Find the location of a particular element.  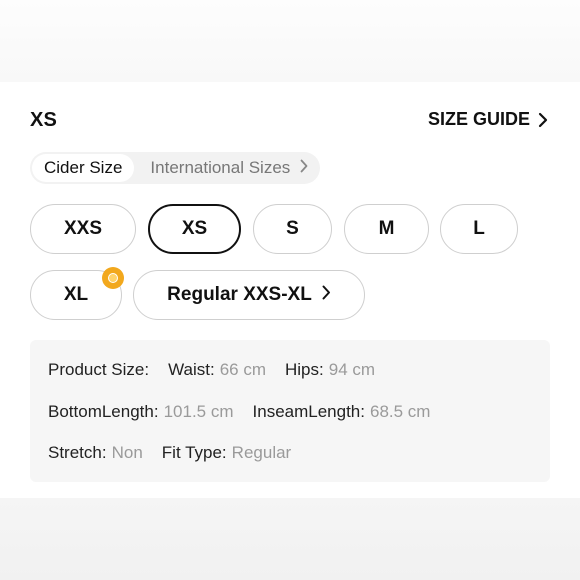

size-system-toggle: Cider Size International Sizes is located at coordinates (175, 168).